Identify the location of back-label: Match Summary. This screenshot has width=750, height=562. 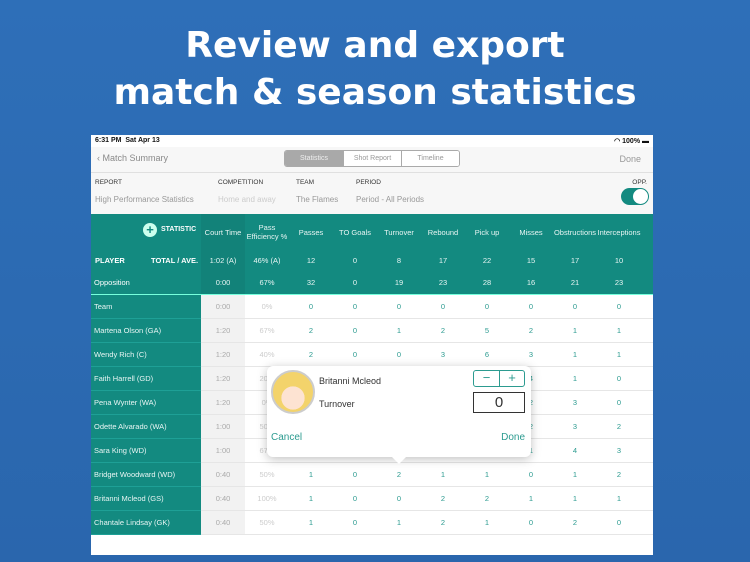
(135, 158).